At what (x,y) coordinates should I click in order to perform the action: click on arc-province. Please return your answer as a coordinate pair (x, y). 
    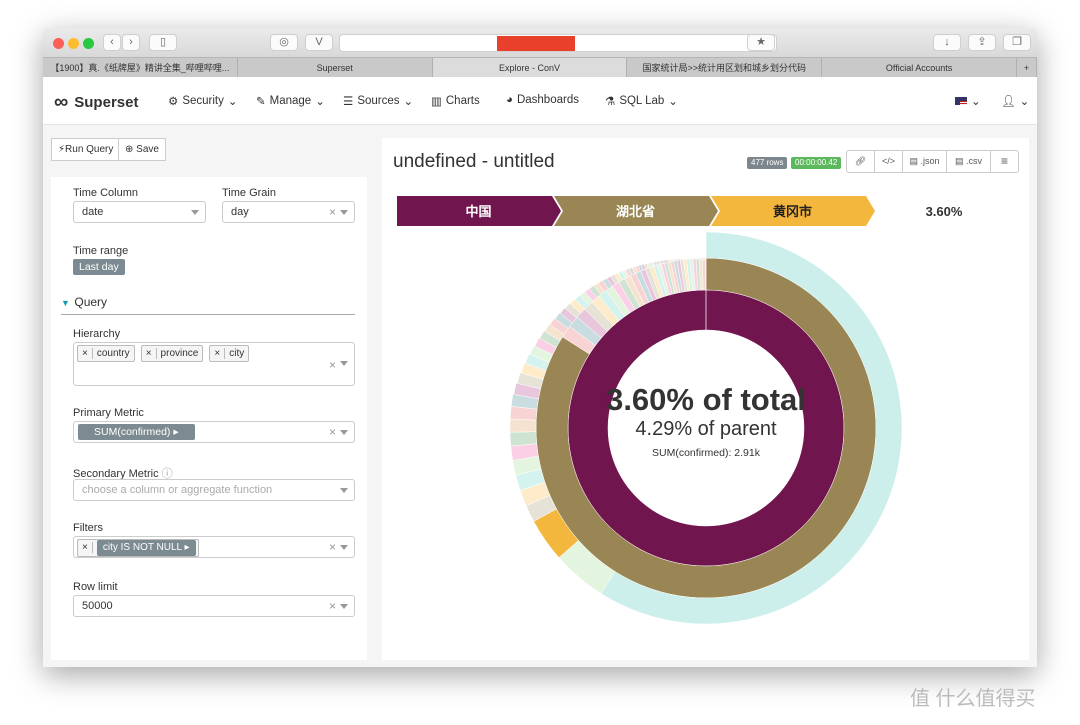
    Looking at the image, I should click on (704, 274).